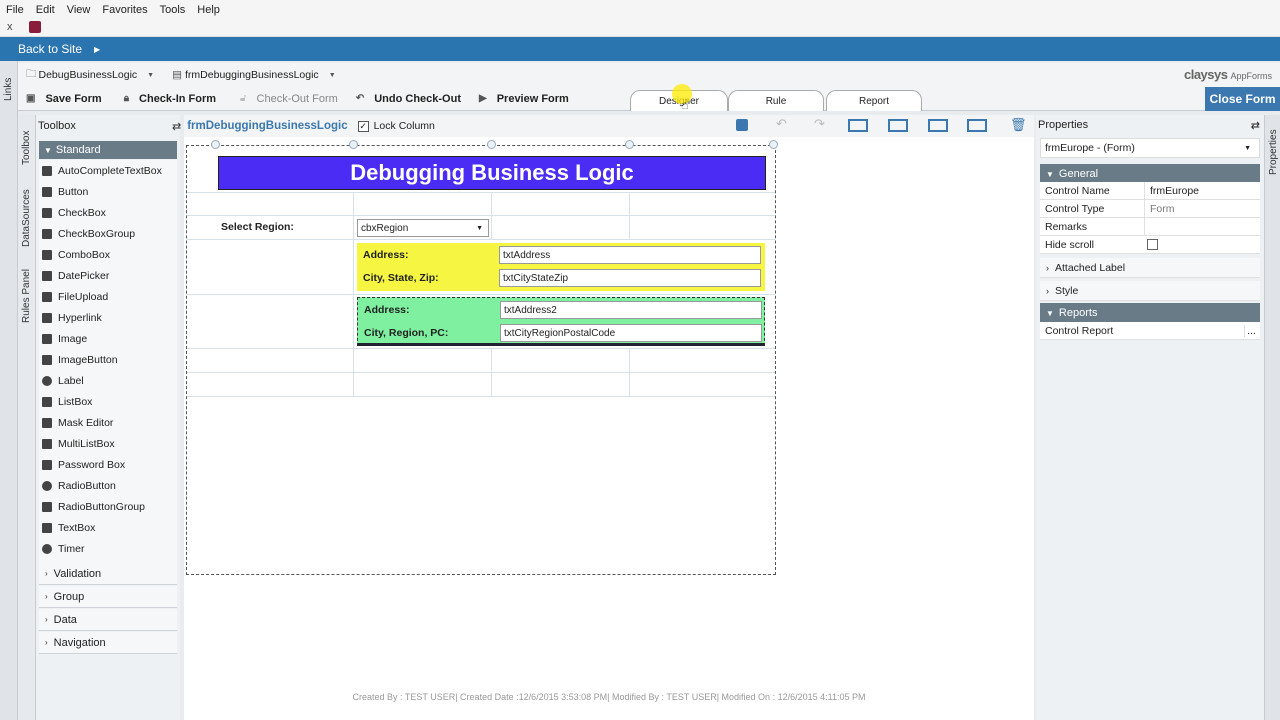 This screenshot has height=720, width=1280. What do you see at coordinates (742, 125) in the screenshot?
I see `shield-icon` at bounding box center [742, 125].